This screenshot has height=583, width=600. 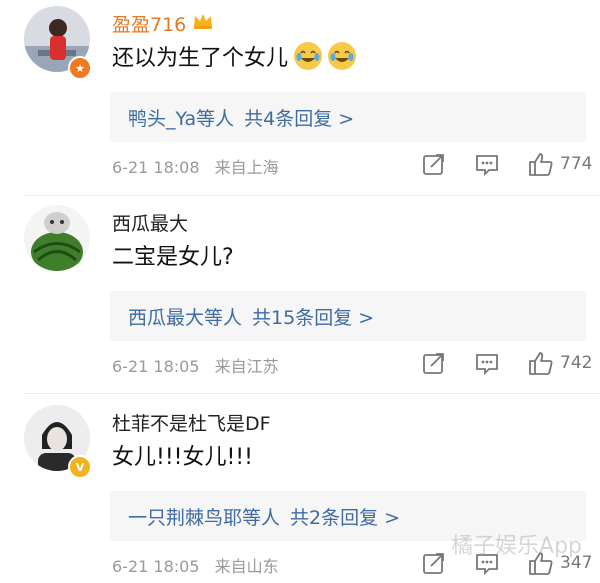 I want to click on username: 杜菲不是杜飞是DF, so click(x=191, y=422).